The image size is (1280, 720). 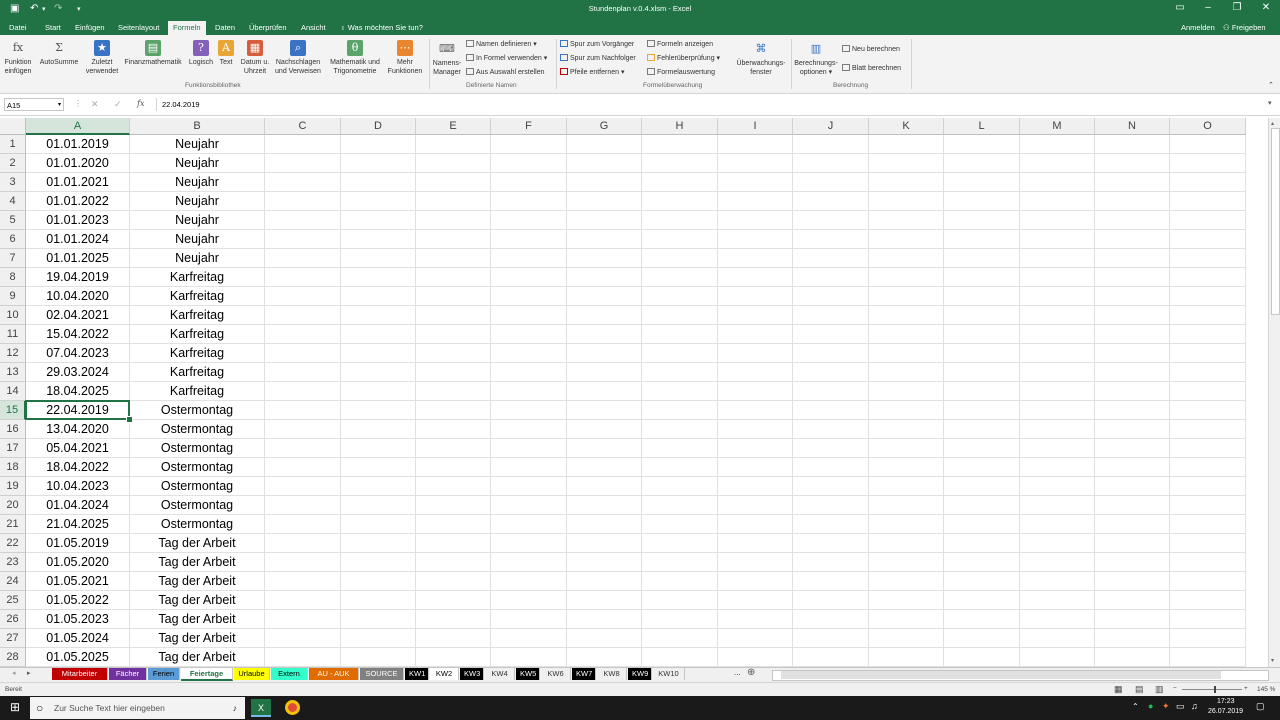 I want to click on chevron-down-icon: ▾, so click(x=59, y=105).